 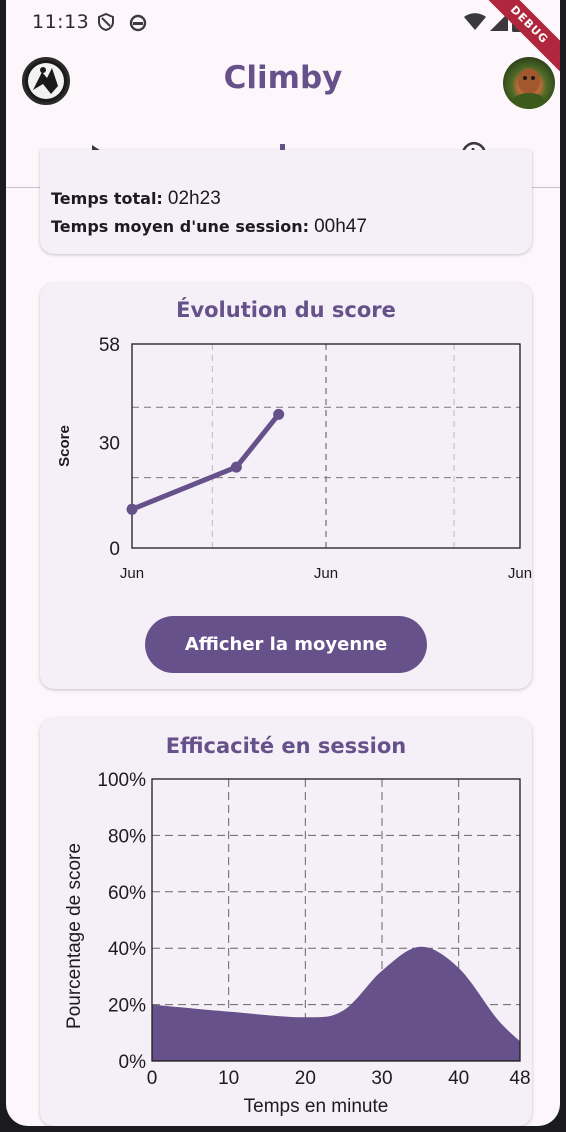 What do you see at coordinates (109, 345) in the screenshot?
I see `y-tick-label: 58` at bounding box center [109, 345].